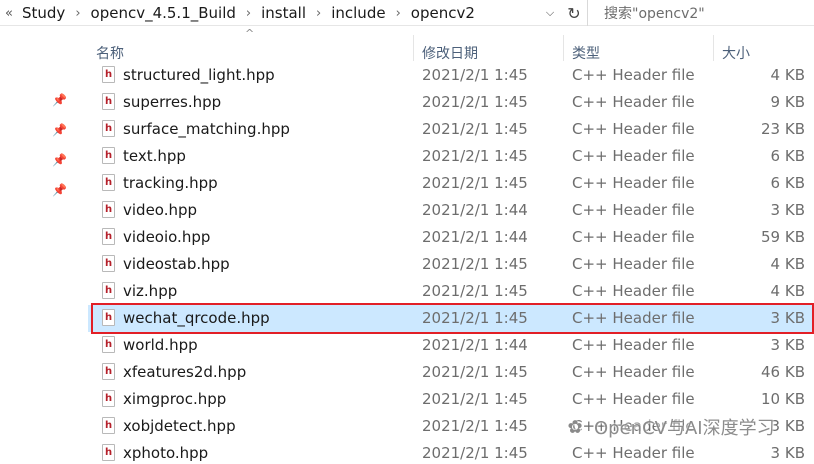 Image resolution: width=814 pixels, height=464 pixels. Describe the element at coordinates (283, 13) in the screenshot. I see `breadcrumb-install: install` at that location.